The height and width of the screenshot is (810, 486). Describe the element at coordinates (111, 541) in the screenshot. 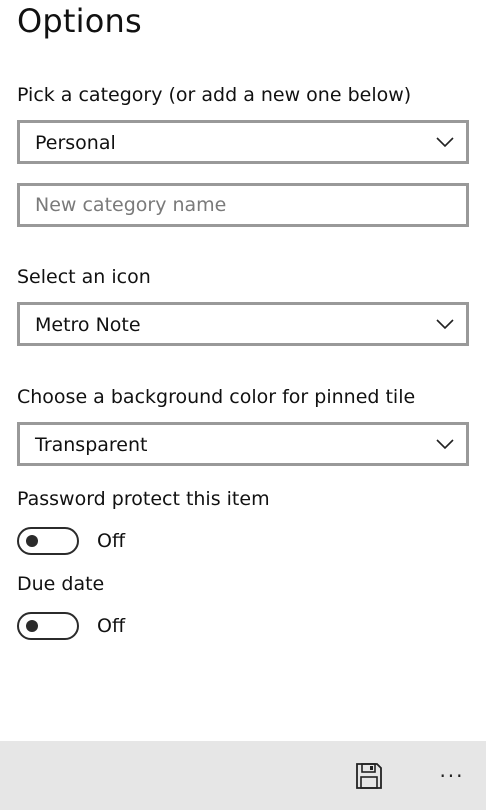

I see `password-protect-state: Off` at that location.